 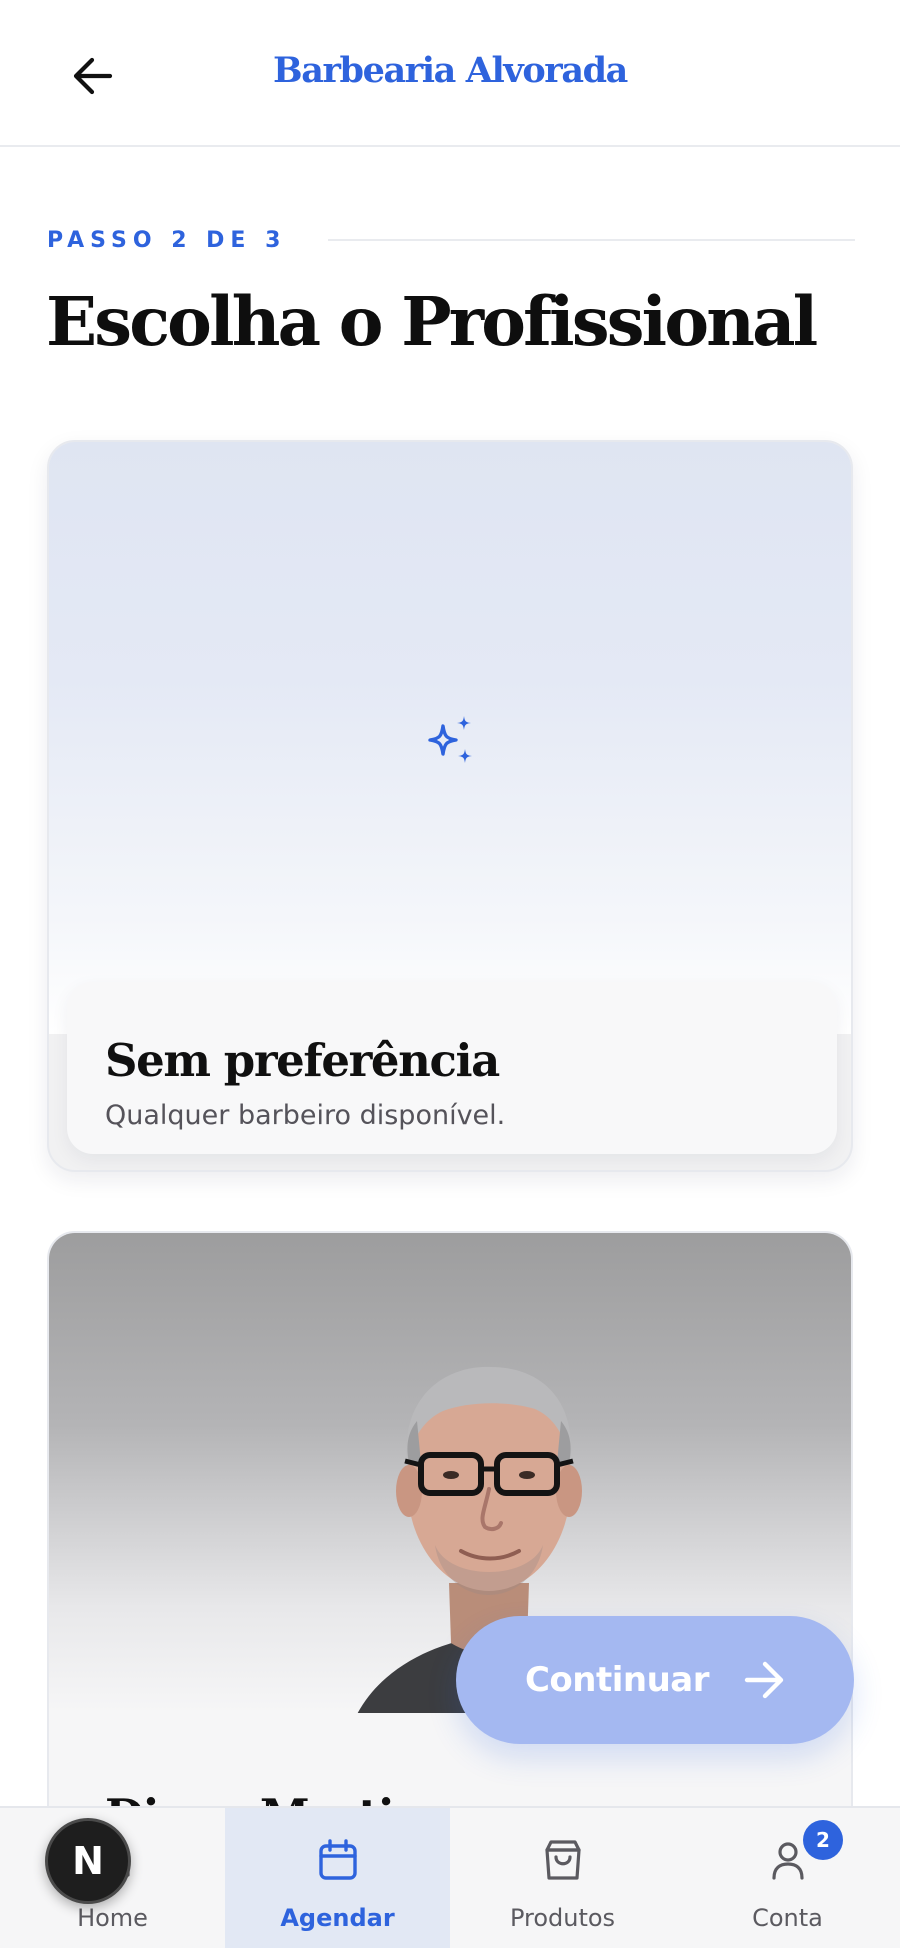 I want to click on page-title: Escolha o Profissional, so click(x=432, y=321).